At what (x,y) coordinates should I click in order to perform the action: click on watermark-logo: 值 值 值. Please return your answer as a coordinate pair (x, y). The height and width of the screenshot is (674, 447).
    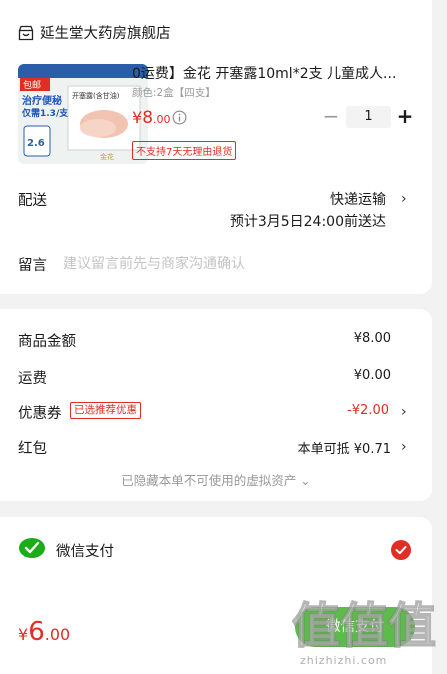
    Looking at the image, I should click on (364, 626).